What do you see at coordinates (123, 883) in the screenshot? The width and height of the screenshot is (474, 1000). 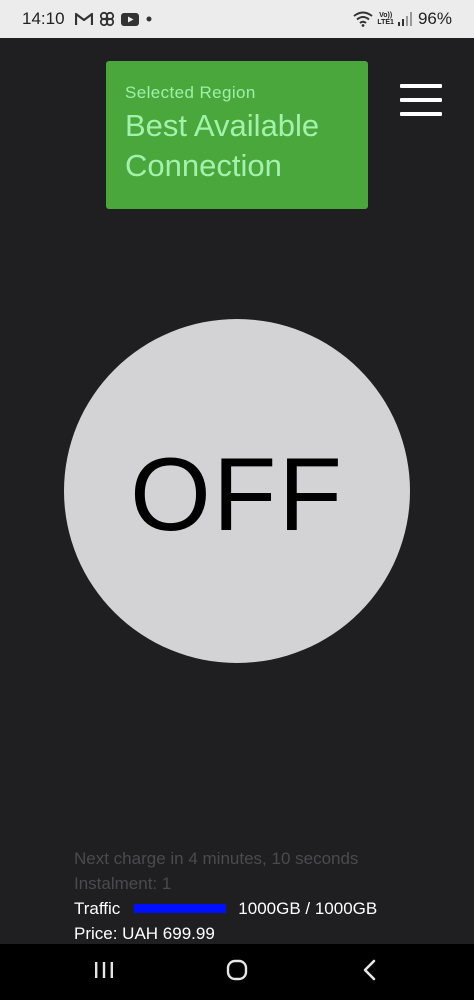 I see `instalment-text: Instalment: 1` at bounding box center [123, 883].